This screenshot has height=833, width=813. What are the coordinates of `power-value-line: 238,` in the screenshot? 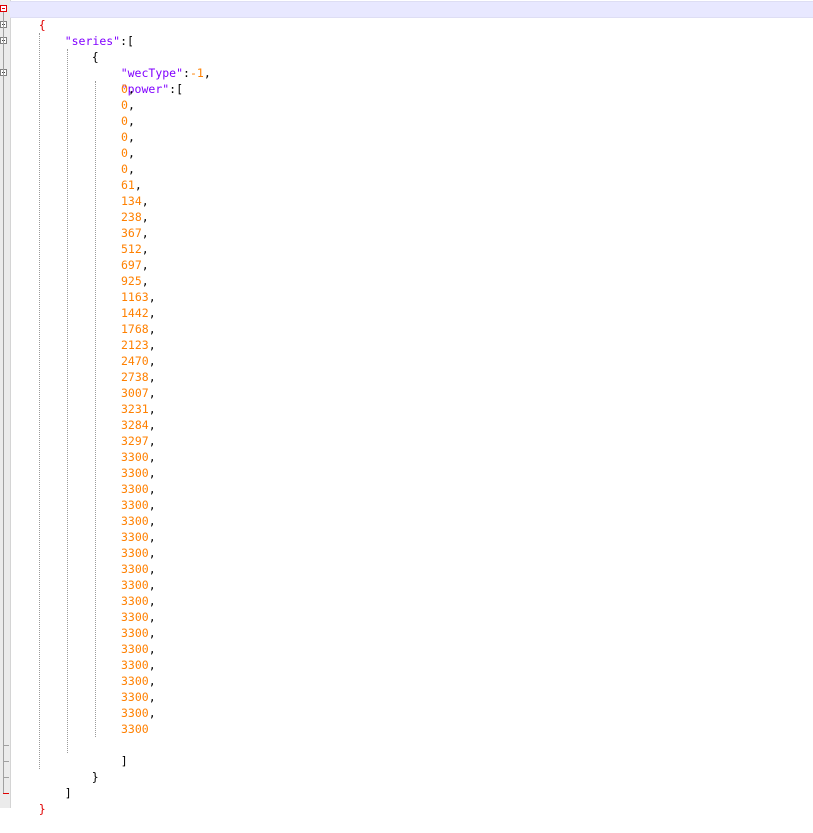 It's located at (135, 217).